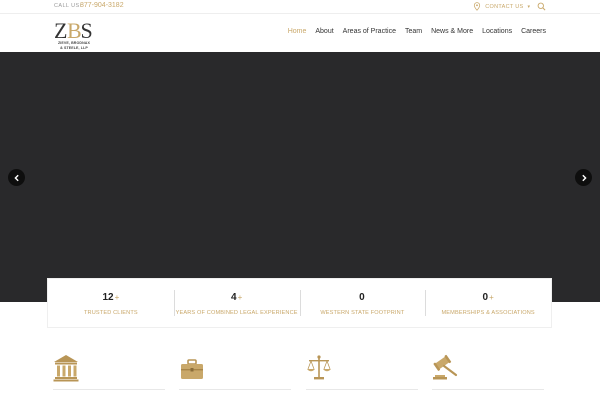 The image size is (600, 400). Describe the element at coordinates (68, 6) in the screenshot. I see `call-us-label: CALL US:` at that location.